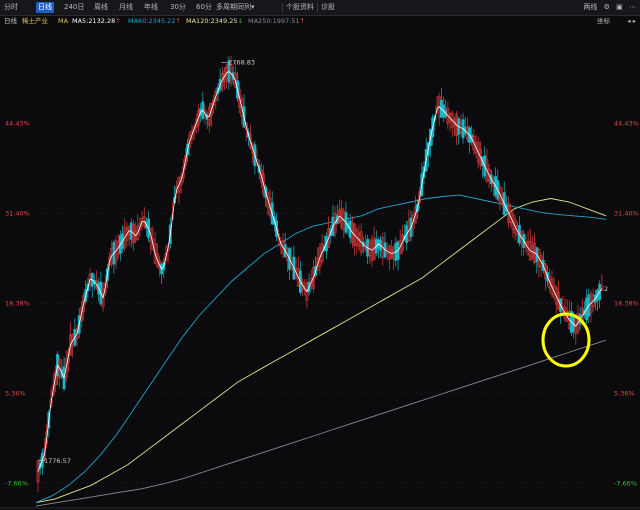  What do you see at coordinates (101, 7) in the screenshot?
I see `period-tab: 周线` at bounding box center [101, 7].